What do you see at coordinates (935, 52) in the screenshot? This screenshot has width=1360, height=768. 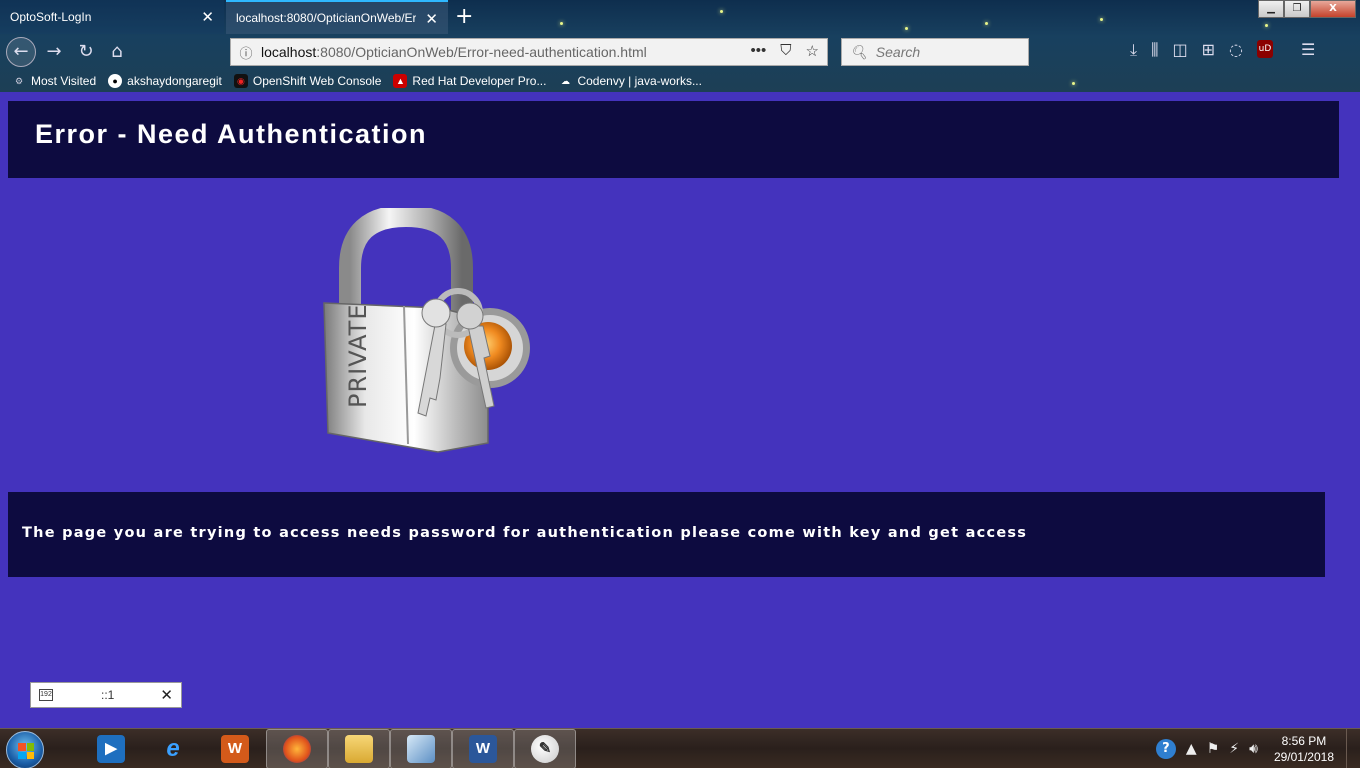 I see `search-input: 🔍︎ Search` at bounding box center [935, 52].